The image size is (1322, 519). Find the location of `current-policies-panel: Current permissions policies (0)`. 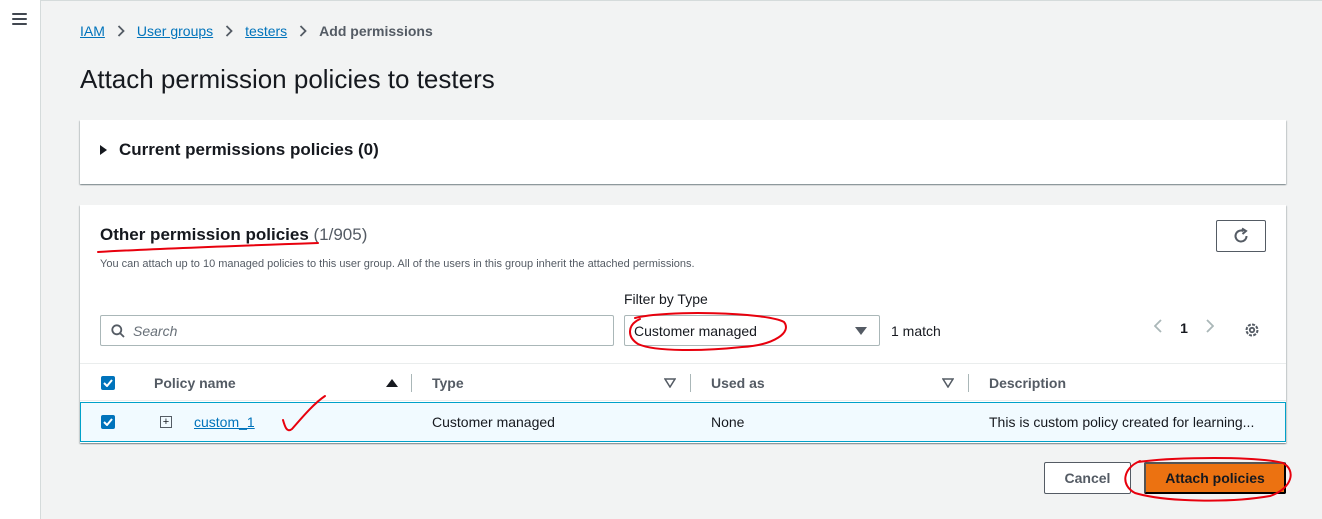

current-policies-panel: Current permissions policies (0) is located at coordinates (683, 152).